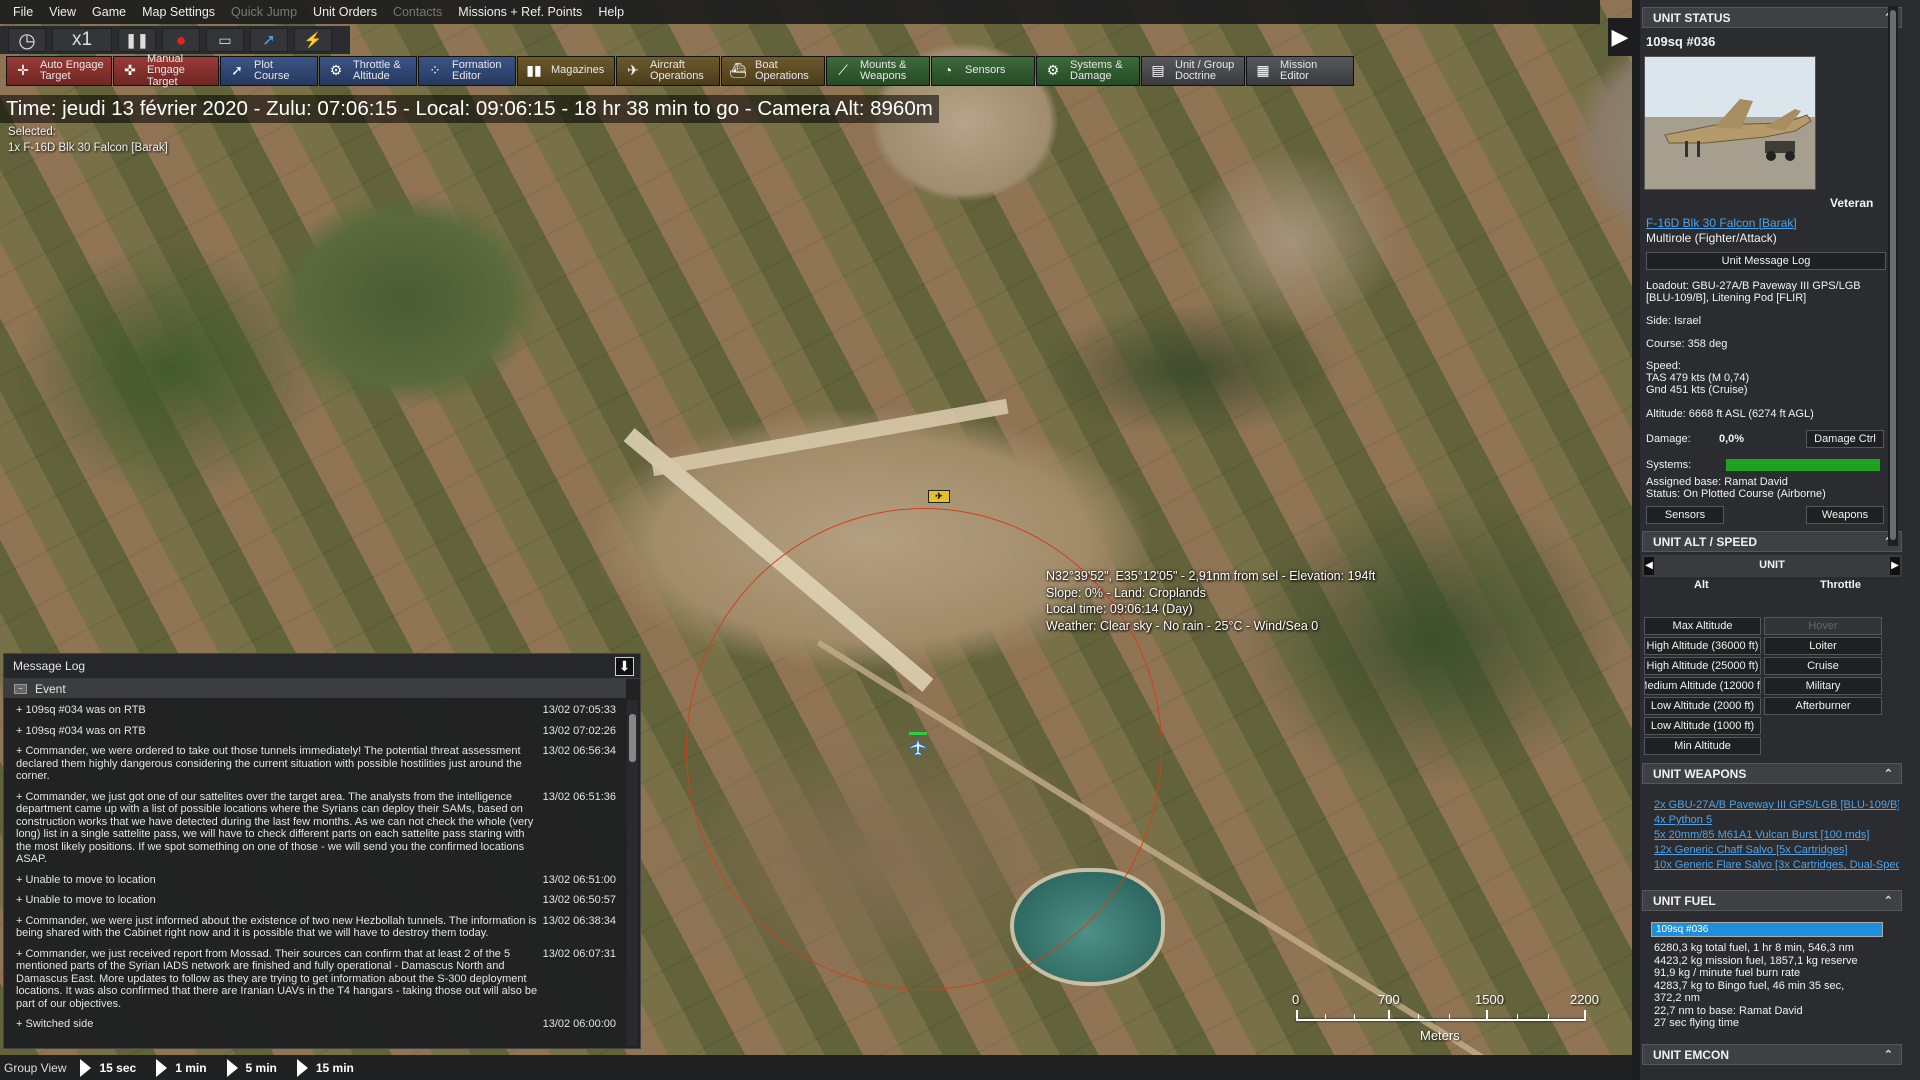 The image size is (1920, 1080). I want to click on navigation-icon: ➚, so click(269, 40).